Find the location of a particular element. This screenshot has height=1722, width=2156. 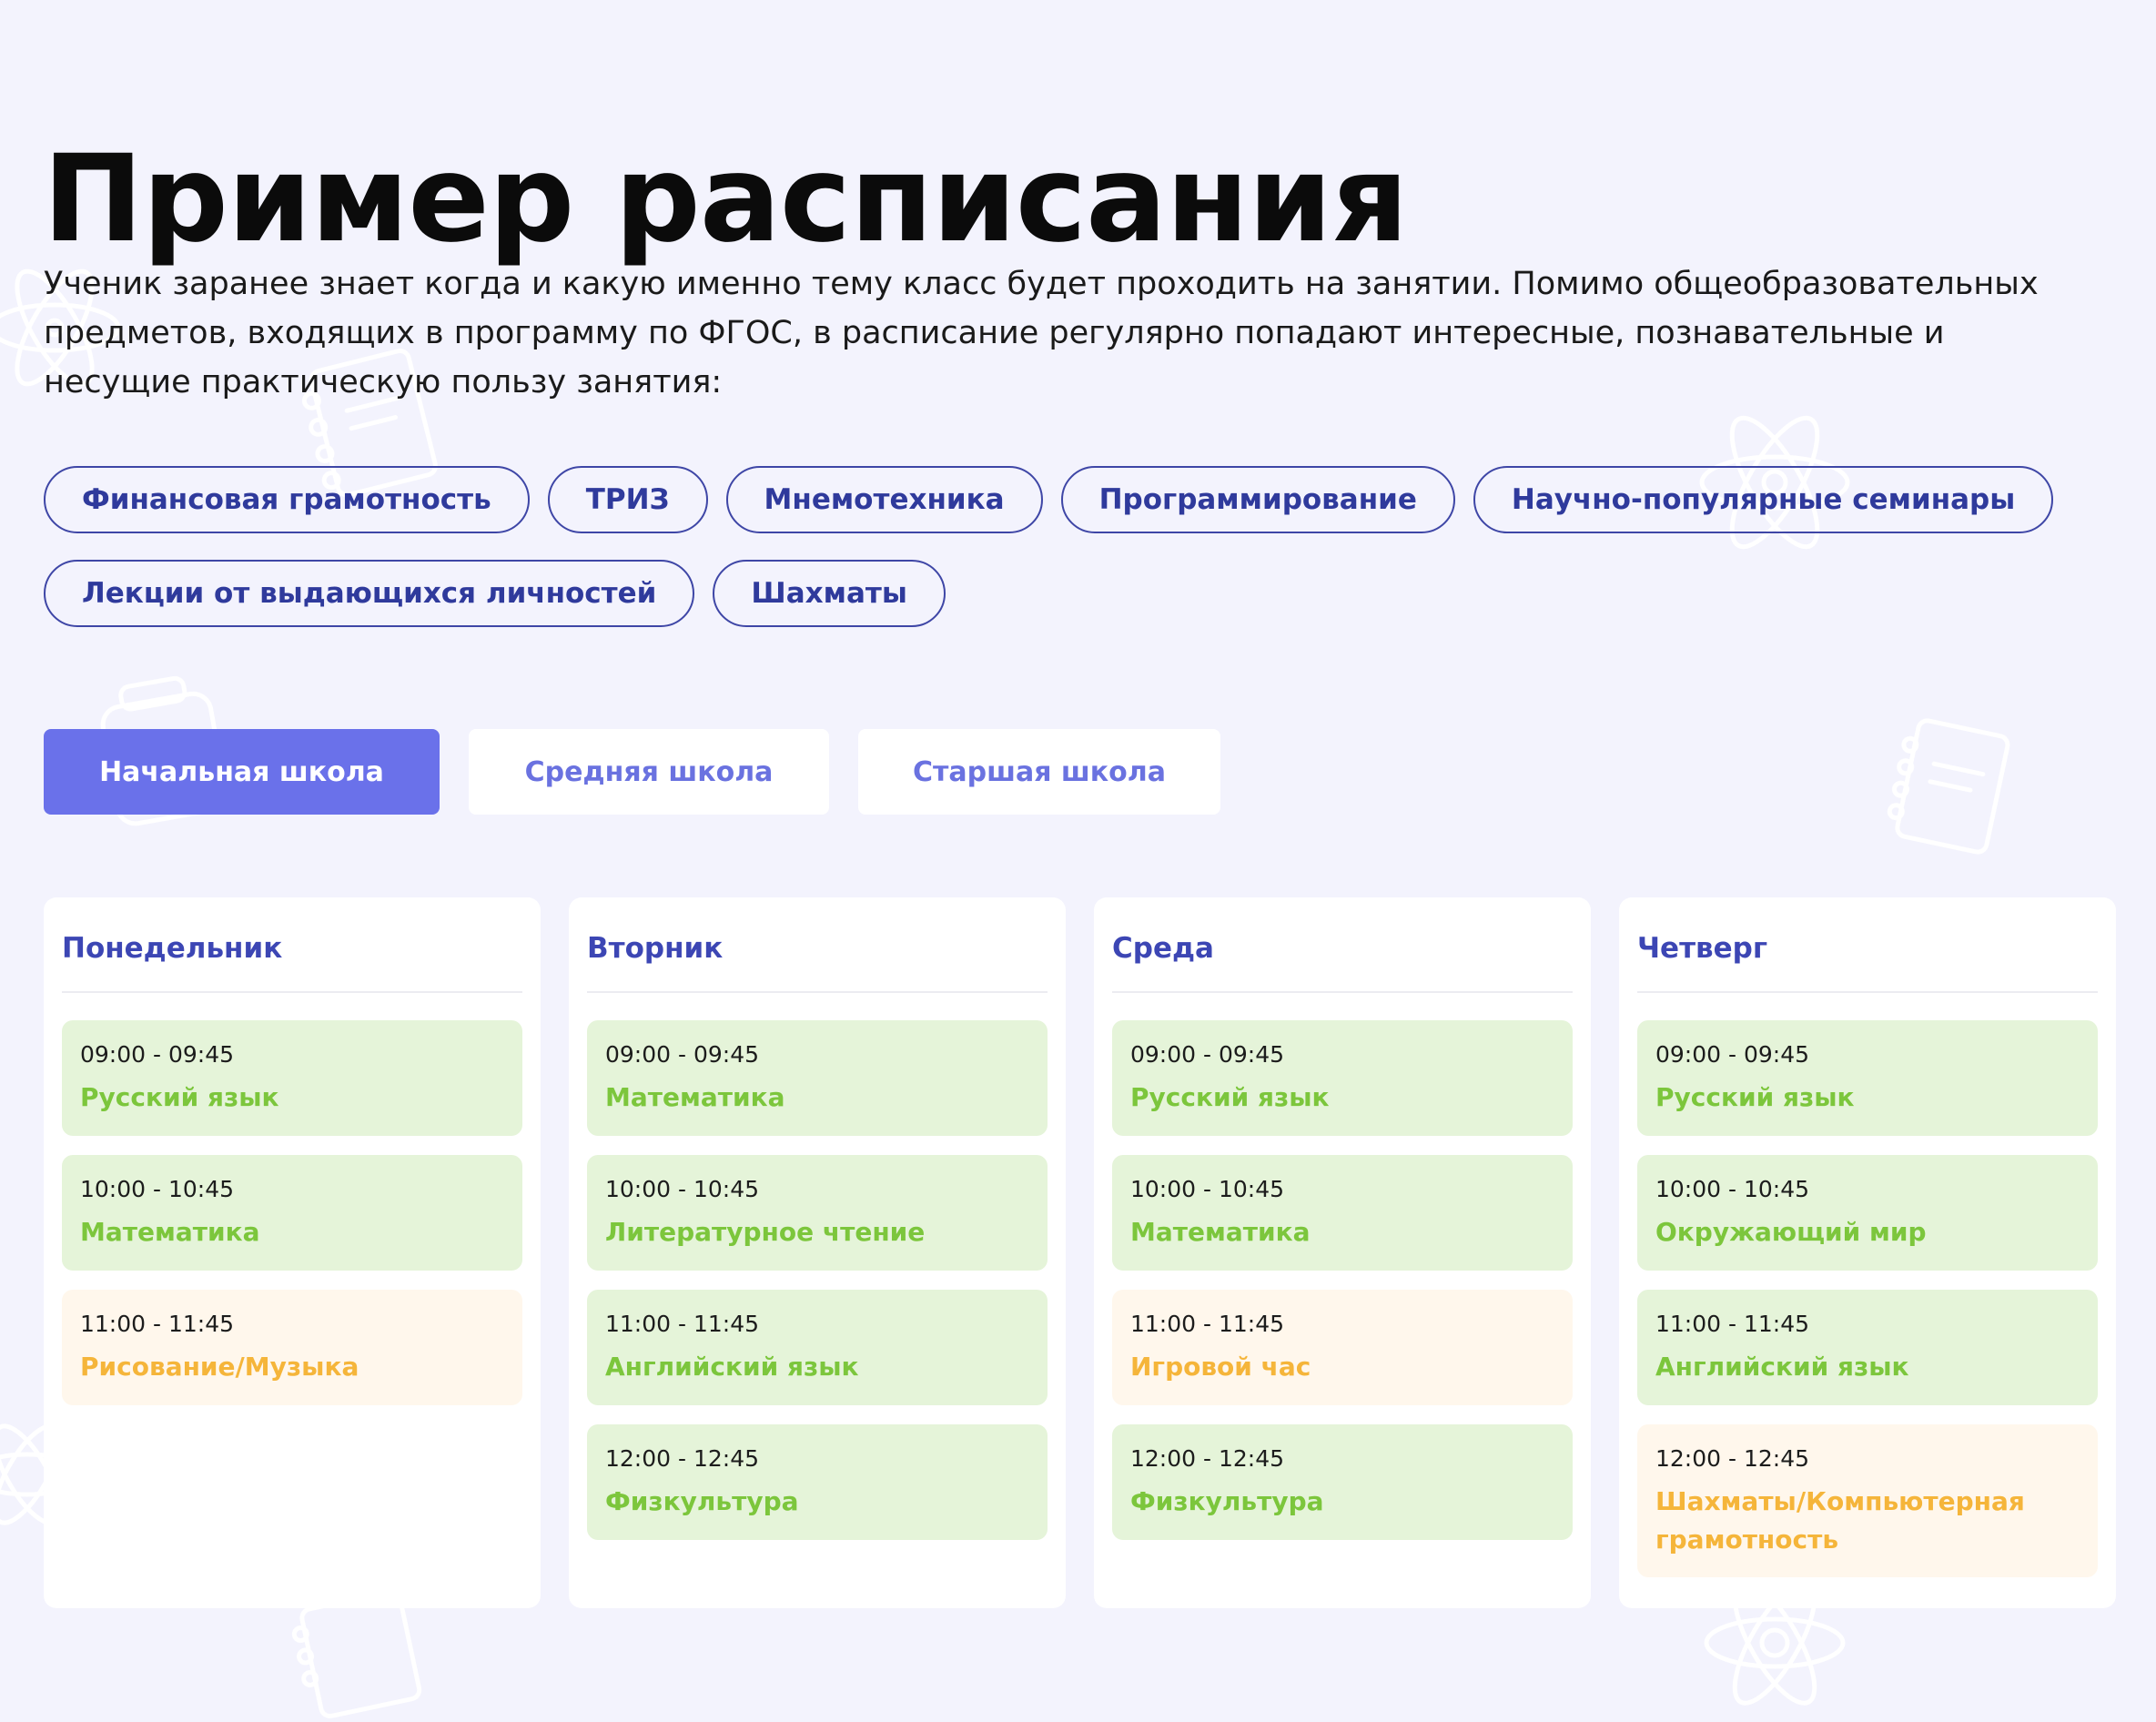

tab-high-school: Старшая школа is located at coordinates (1039, 772).